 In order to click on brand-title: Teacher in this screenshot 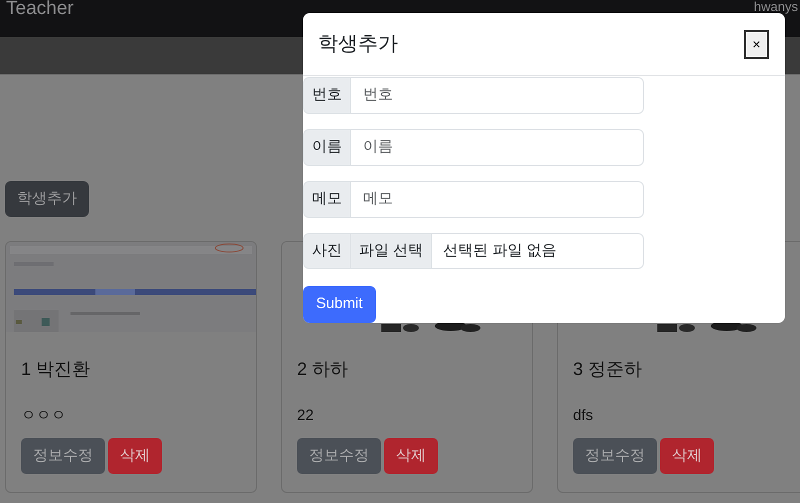, I will do `click(40, 10)`.